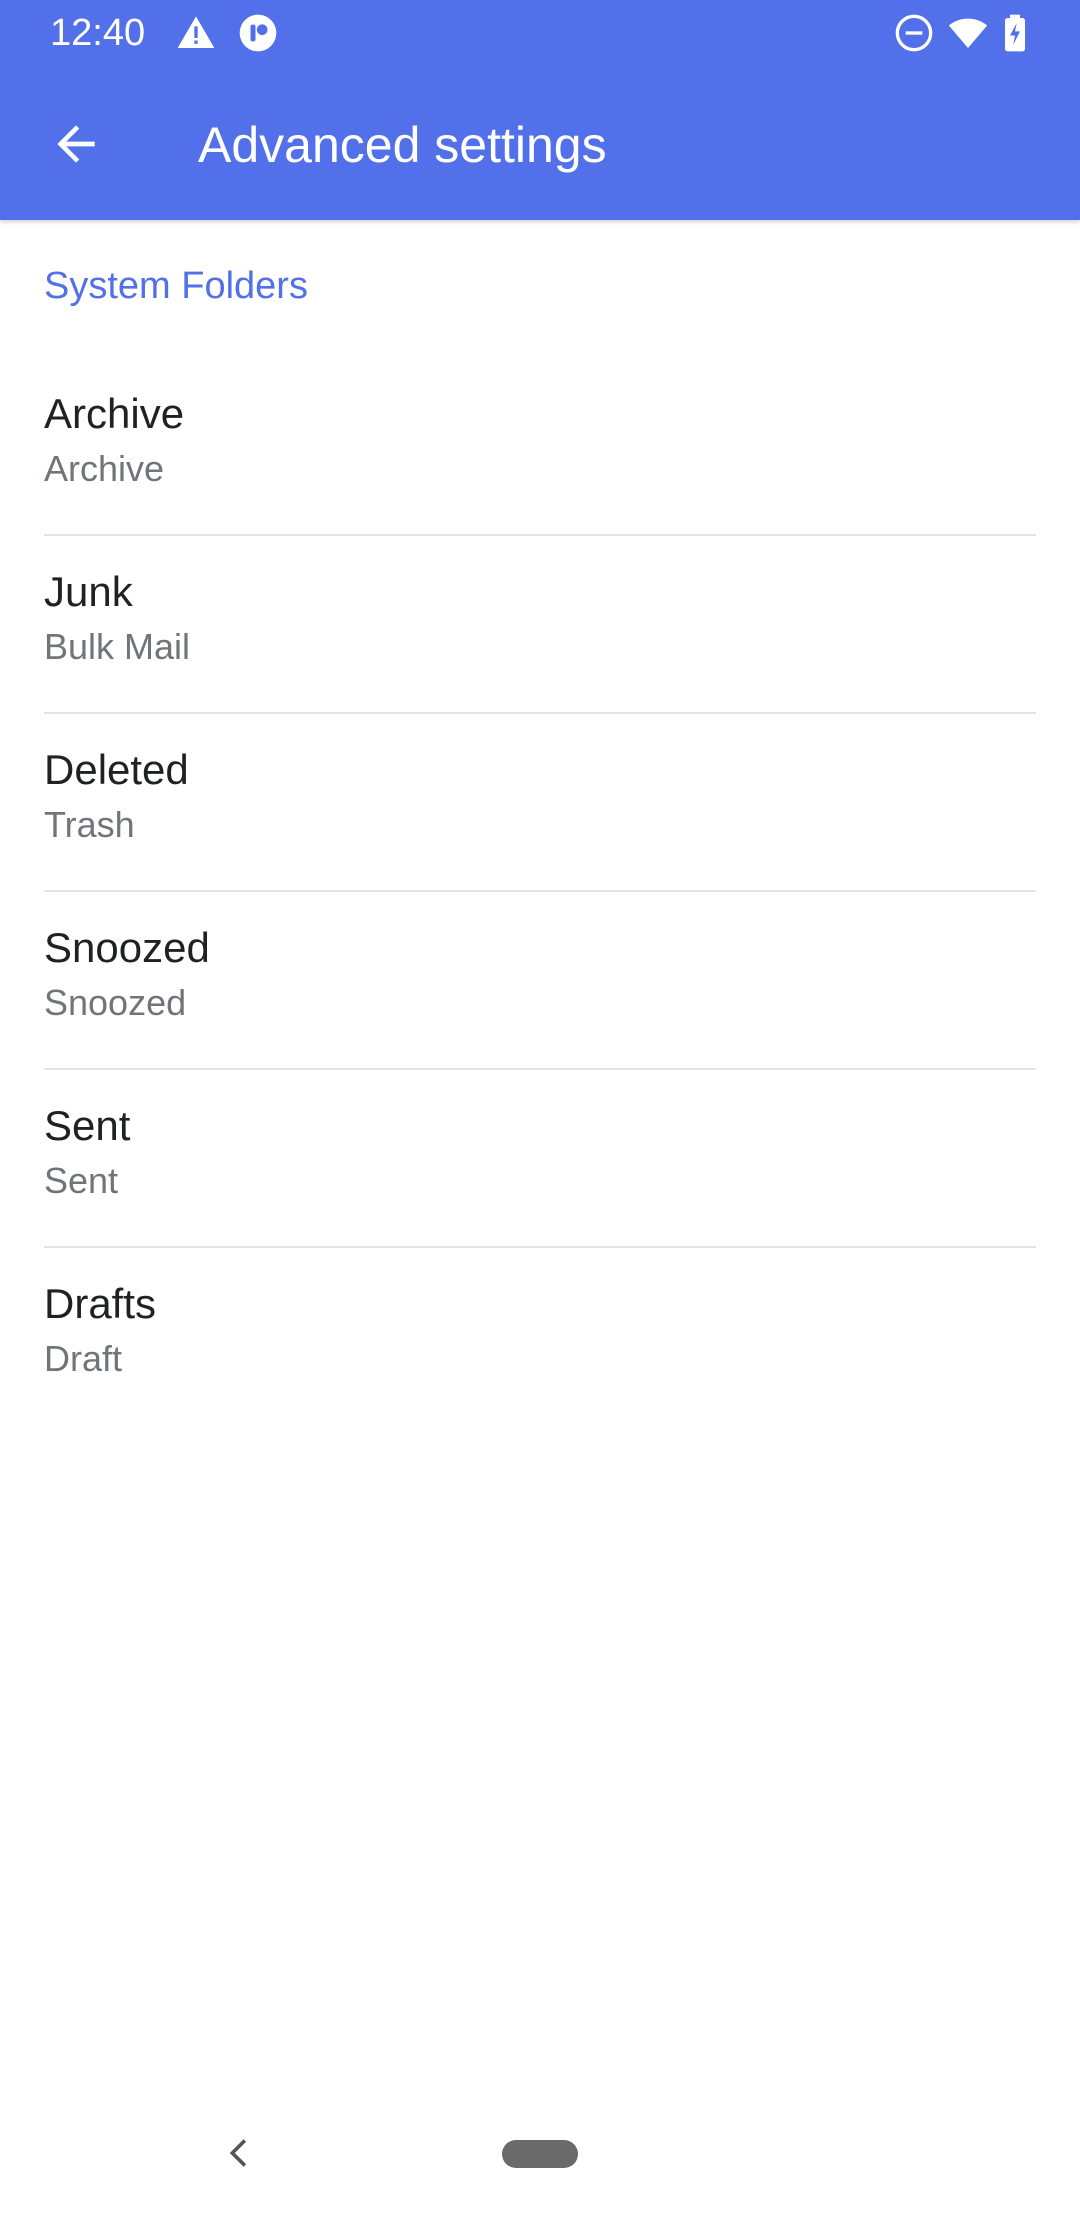  I want to click on app-bar: 12:40 Advanced settings, so click(540, 110).